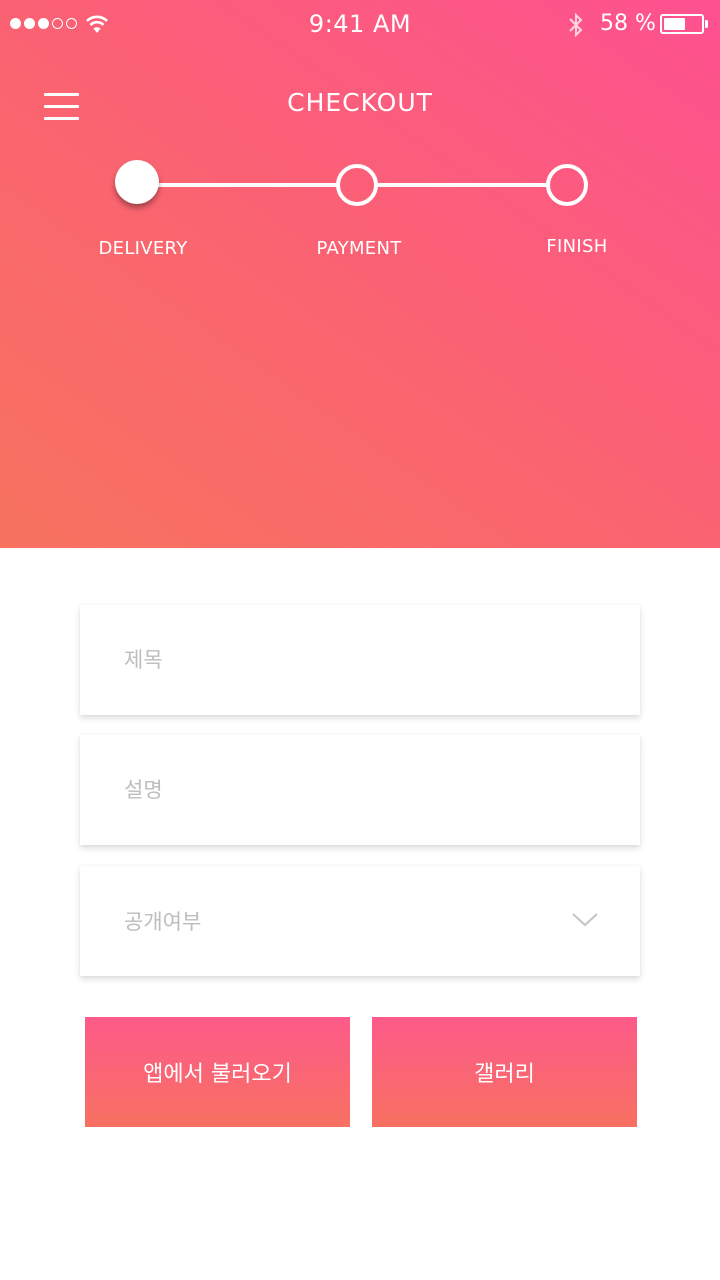  What do you see at coordinates (217, 1072) in the screenshot?
I see `import-from-app-button: 앱에서 불러오기` at bounding box center [217, 1072].